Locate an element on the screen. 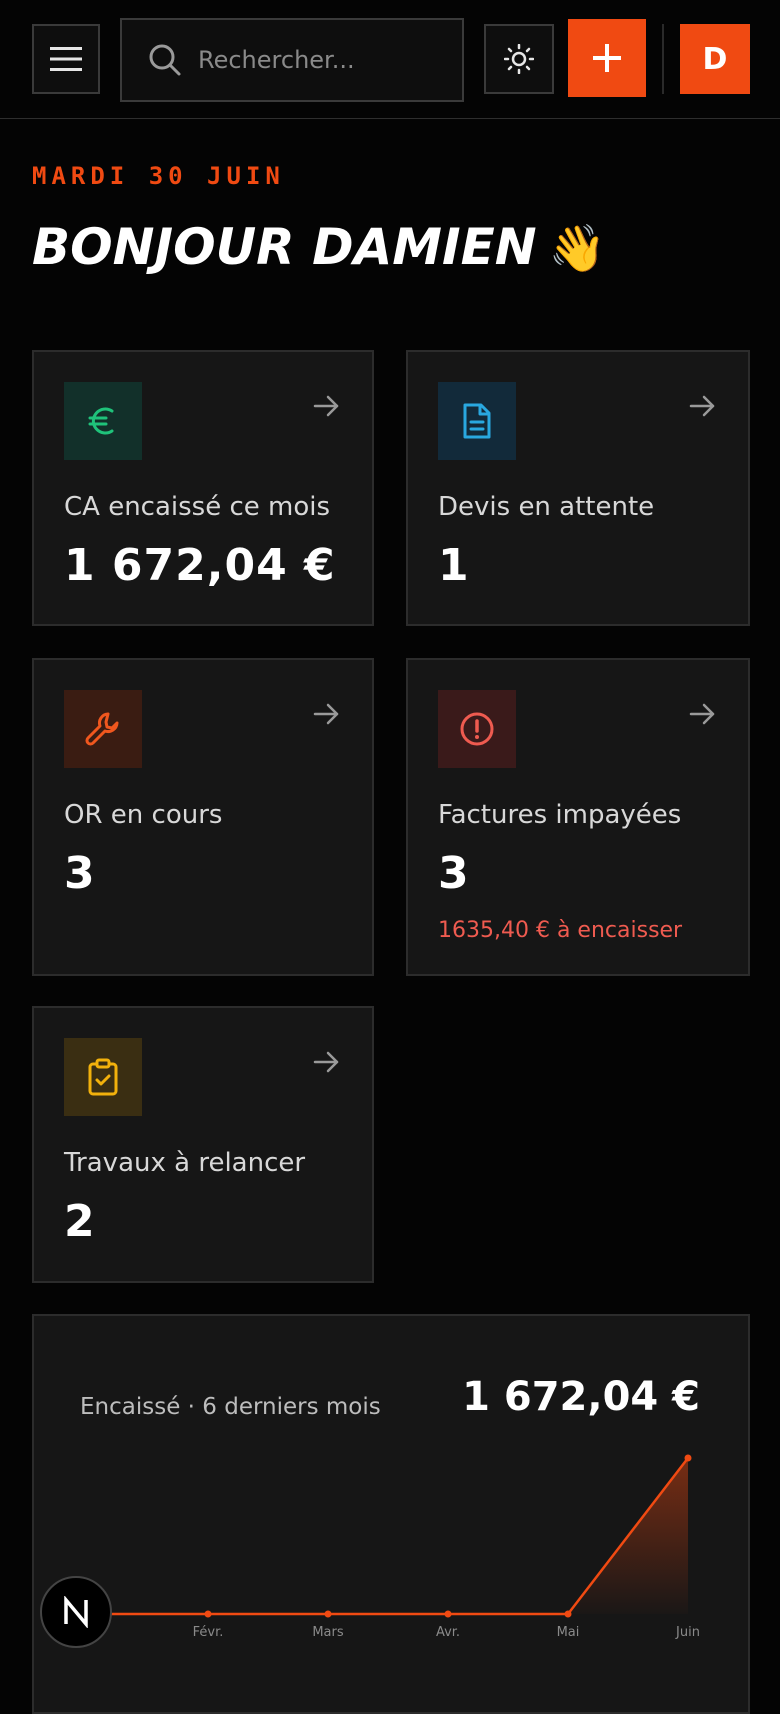 This screenshot has width=780, height=1714. plus-icon is located at coordinates (607, 58).